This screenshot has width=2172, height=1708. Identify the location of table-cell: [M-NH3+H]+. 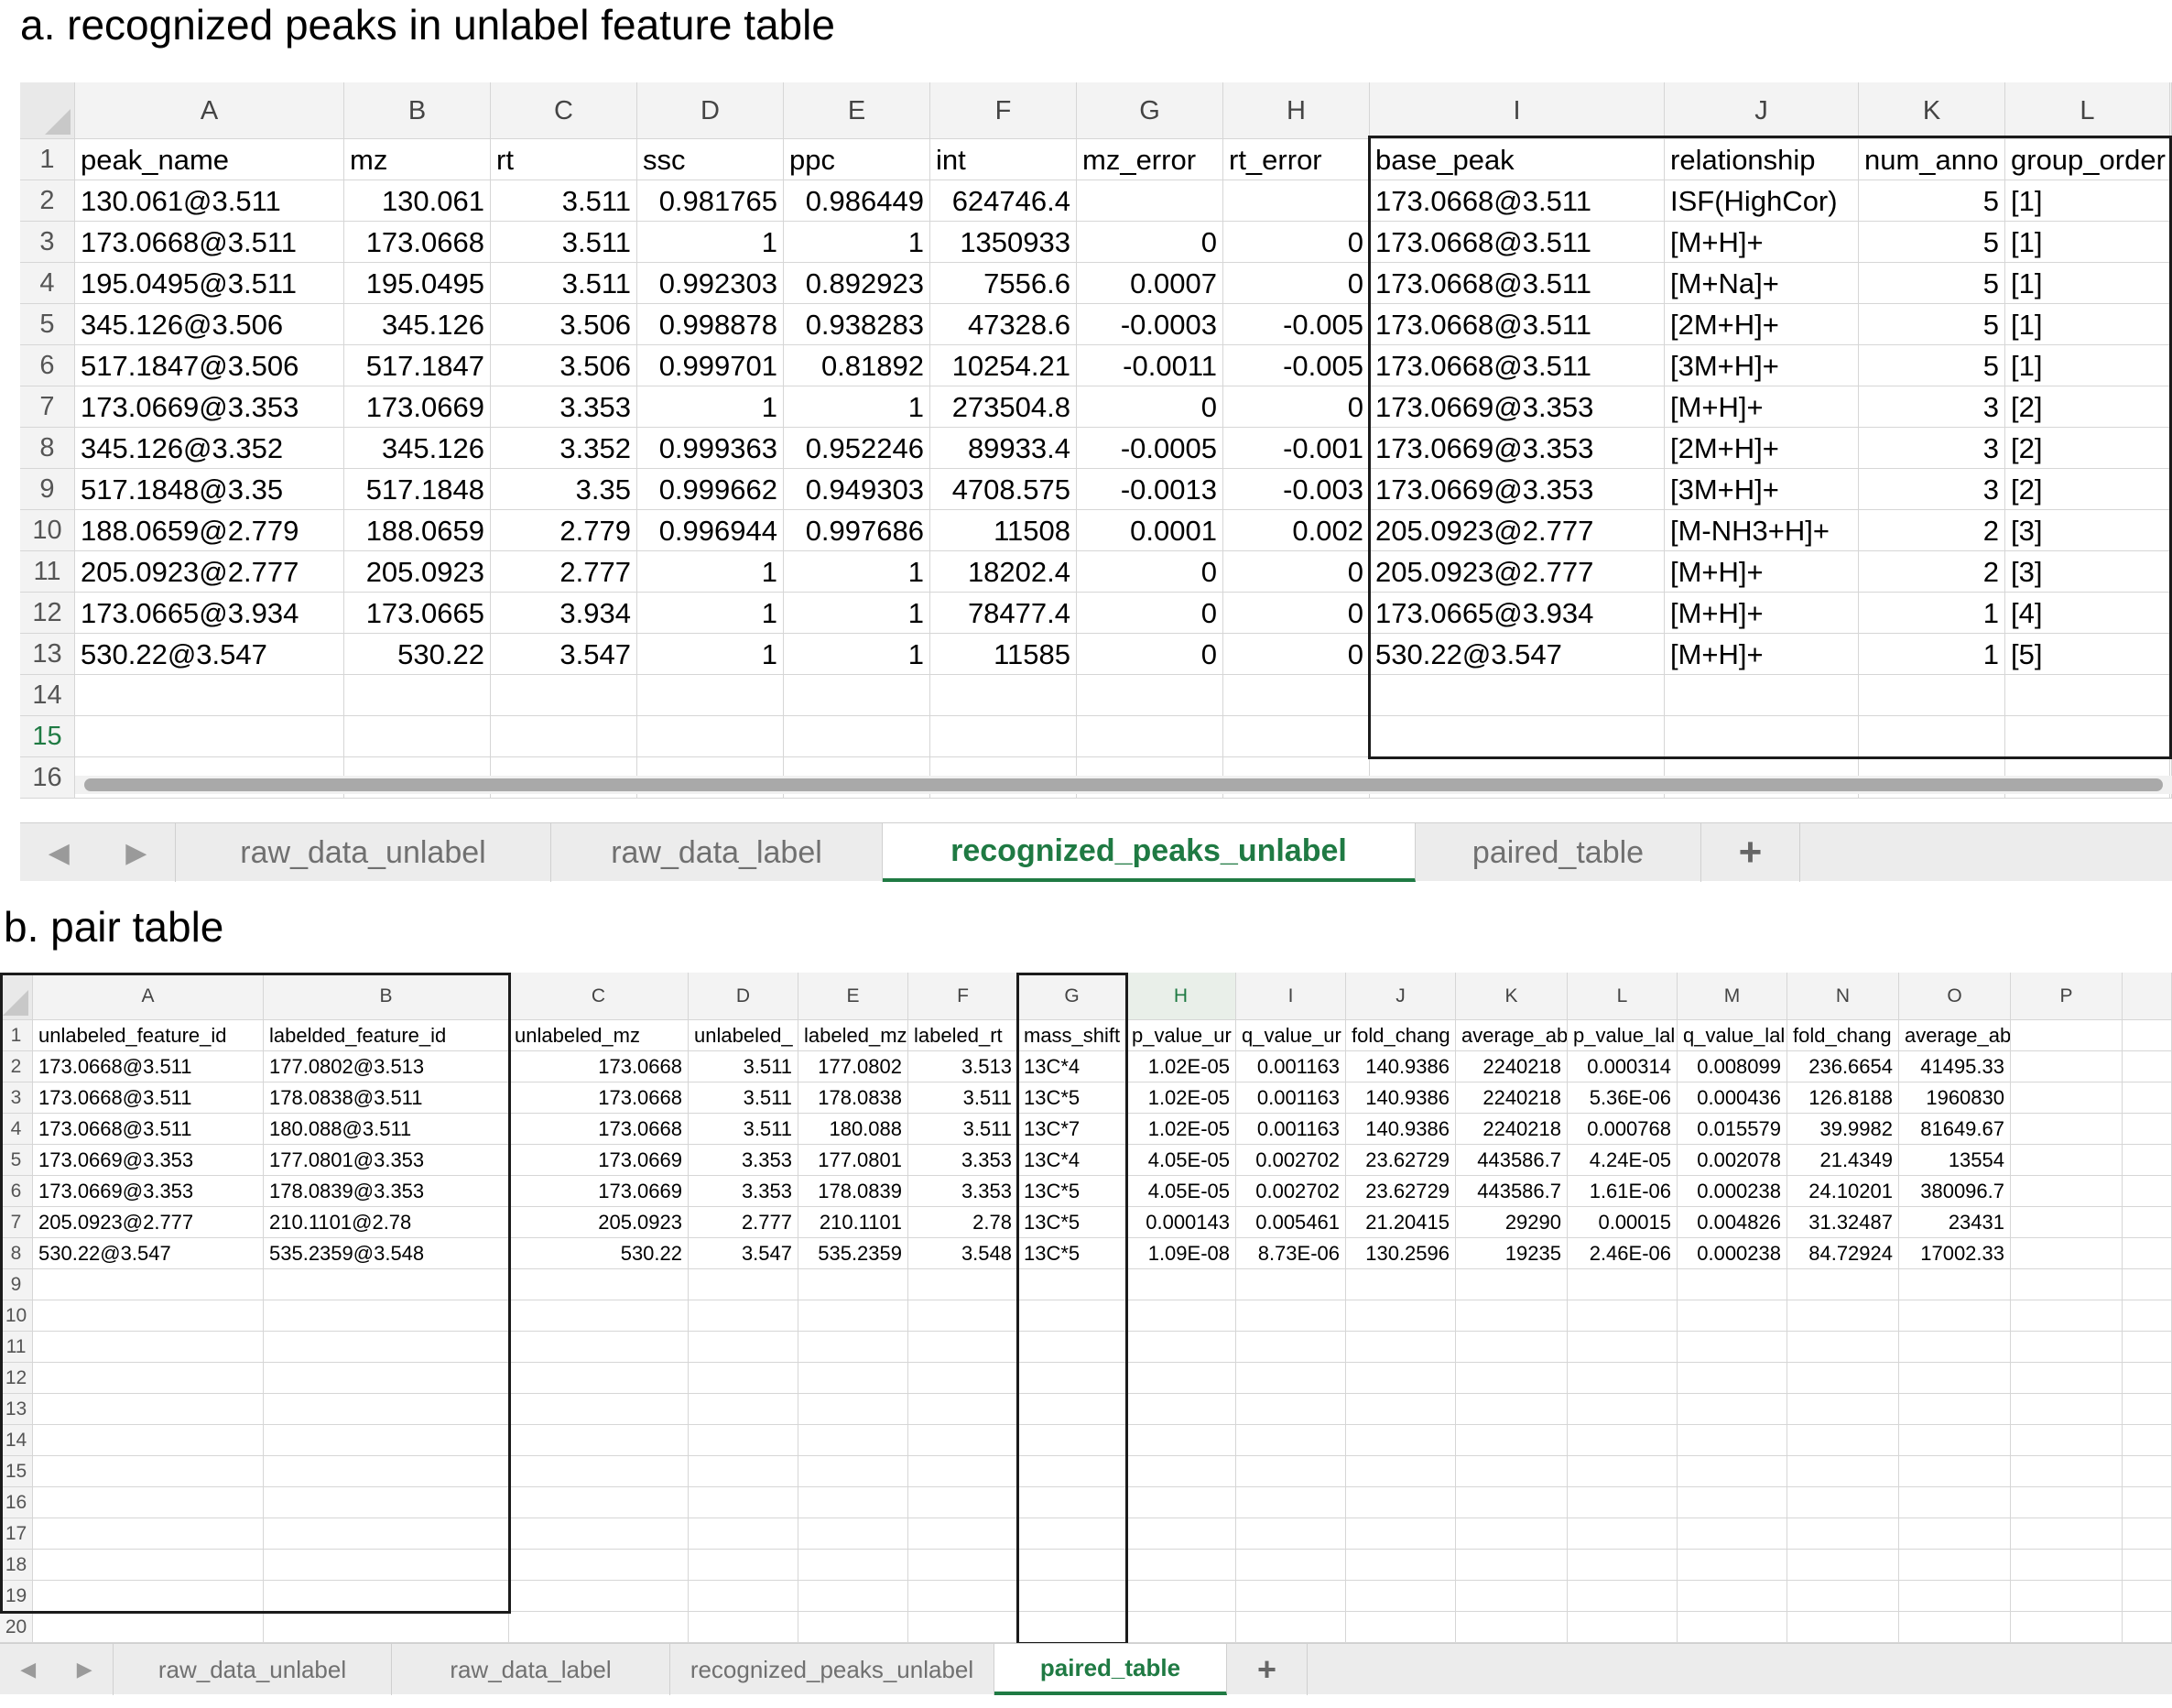
(1762, 530).